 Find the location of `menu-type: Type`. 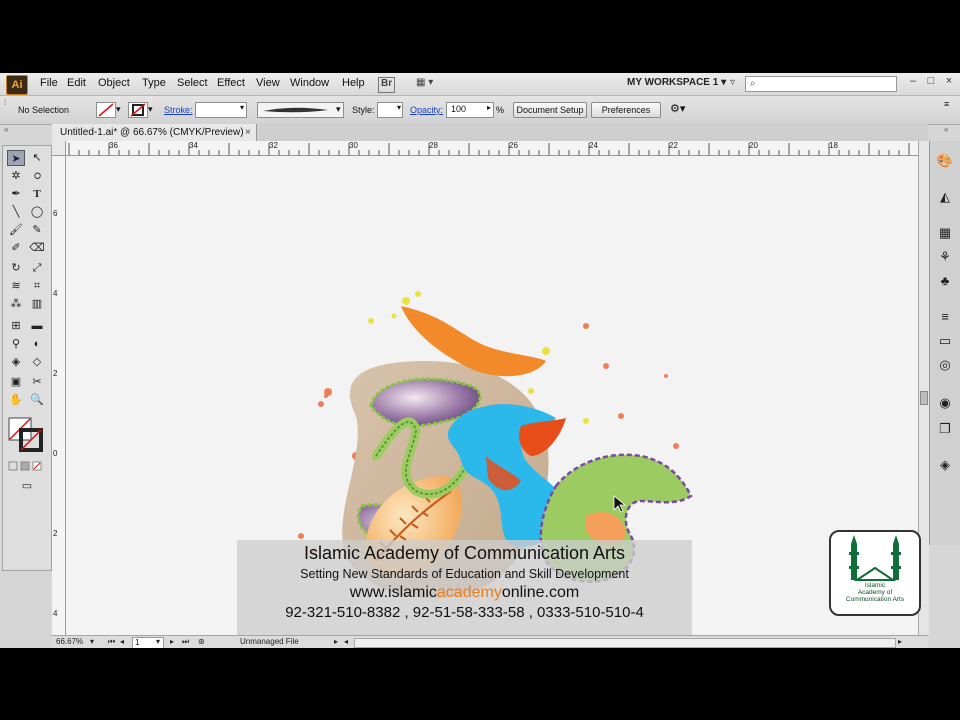

menu-type: Type is located at coordinates (154, 83).